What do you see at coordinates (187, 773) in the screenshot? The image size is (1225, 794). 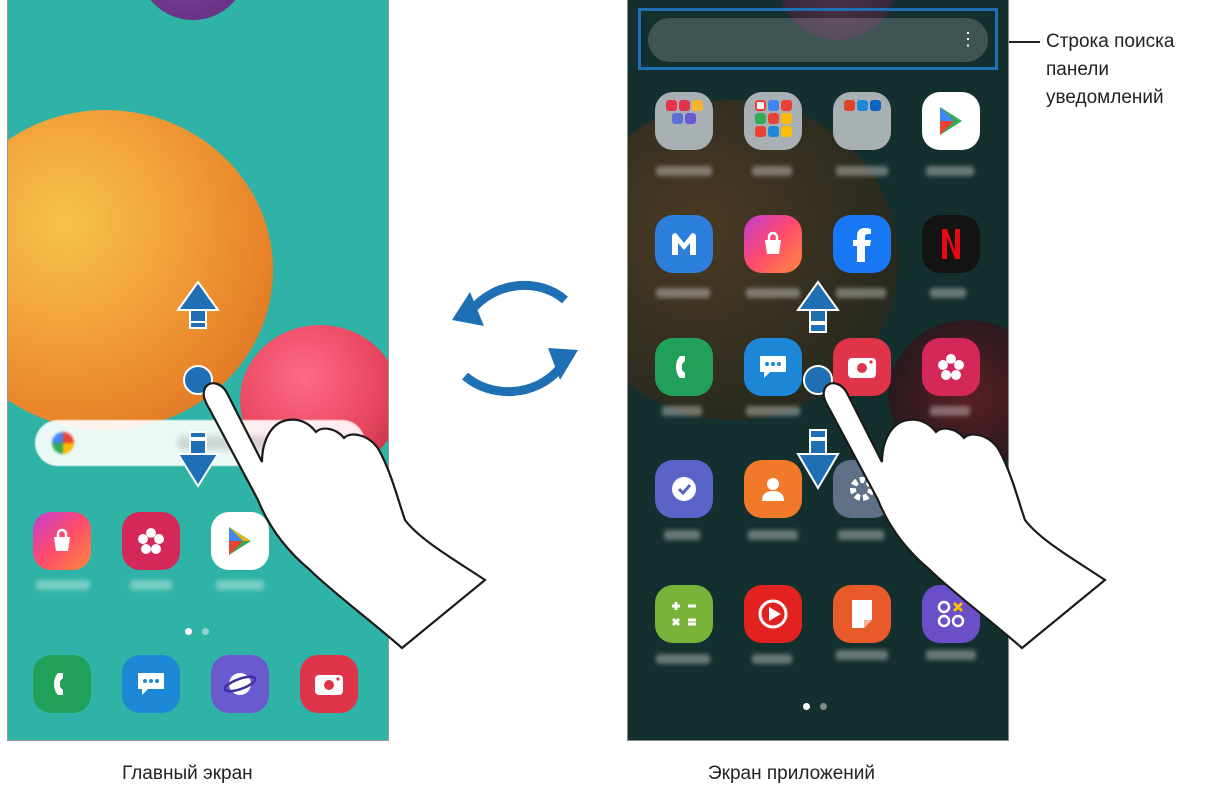 I see `home-screen-caption: Главный экран` at bounding box center [187, 773].